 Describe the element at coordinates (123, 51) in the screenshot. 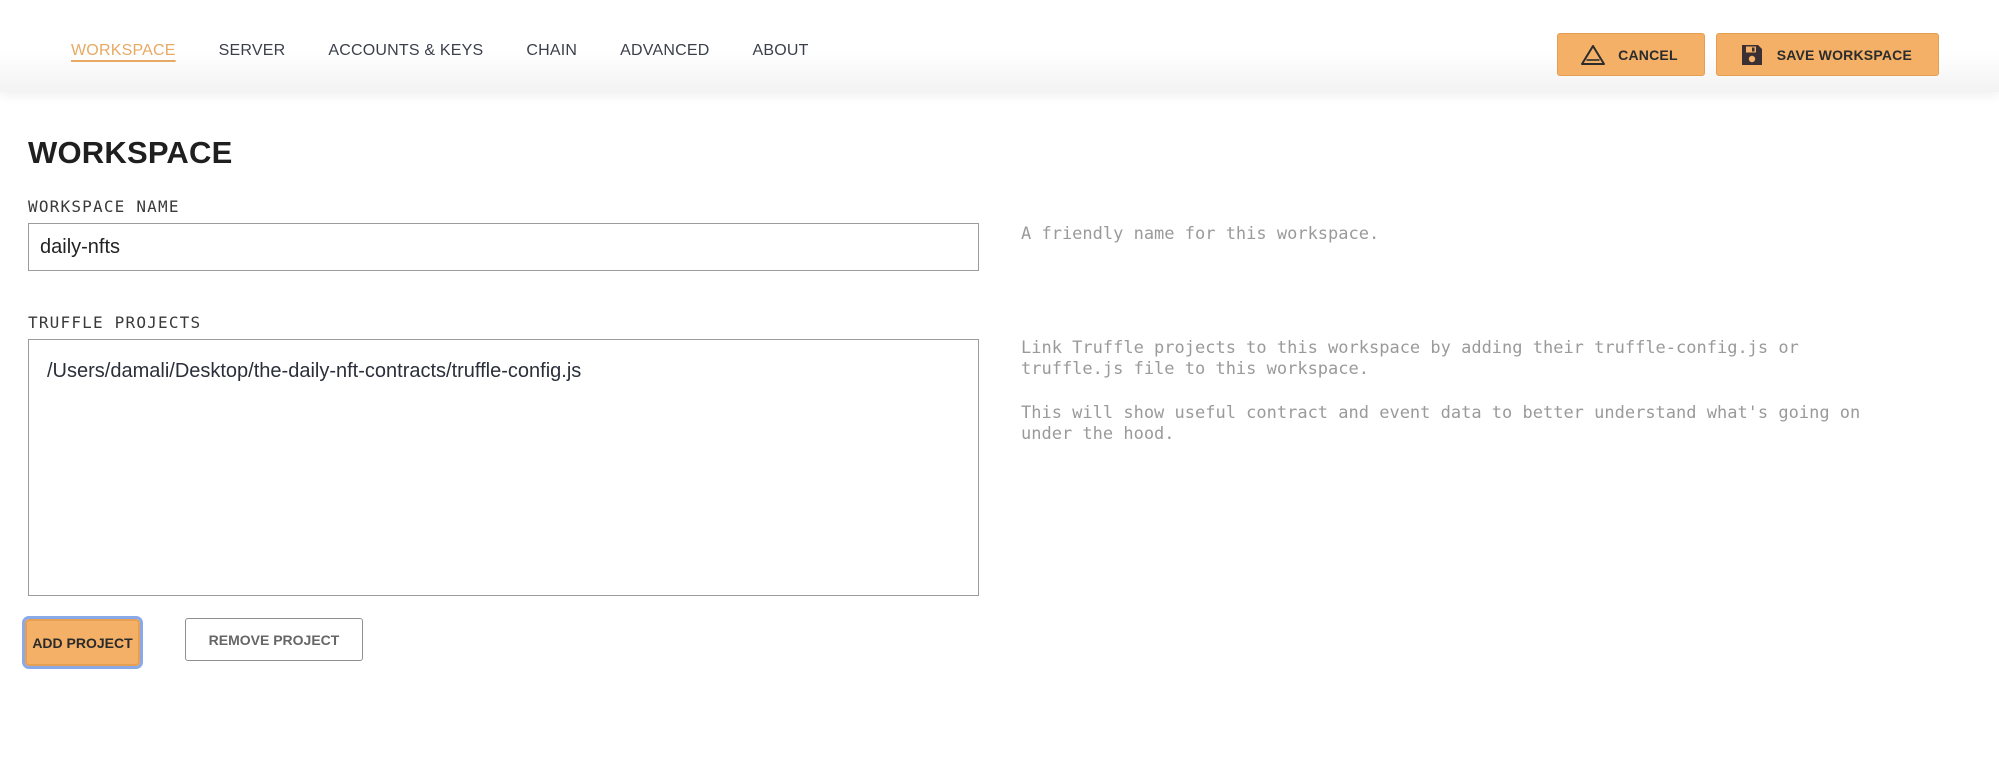

I see `tab-workspace: WORKSPACE` at that location.